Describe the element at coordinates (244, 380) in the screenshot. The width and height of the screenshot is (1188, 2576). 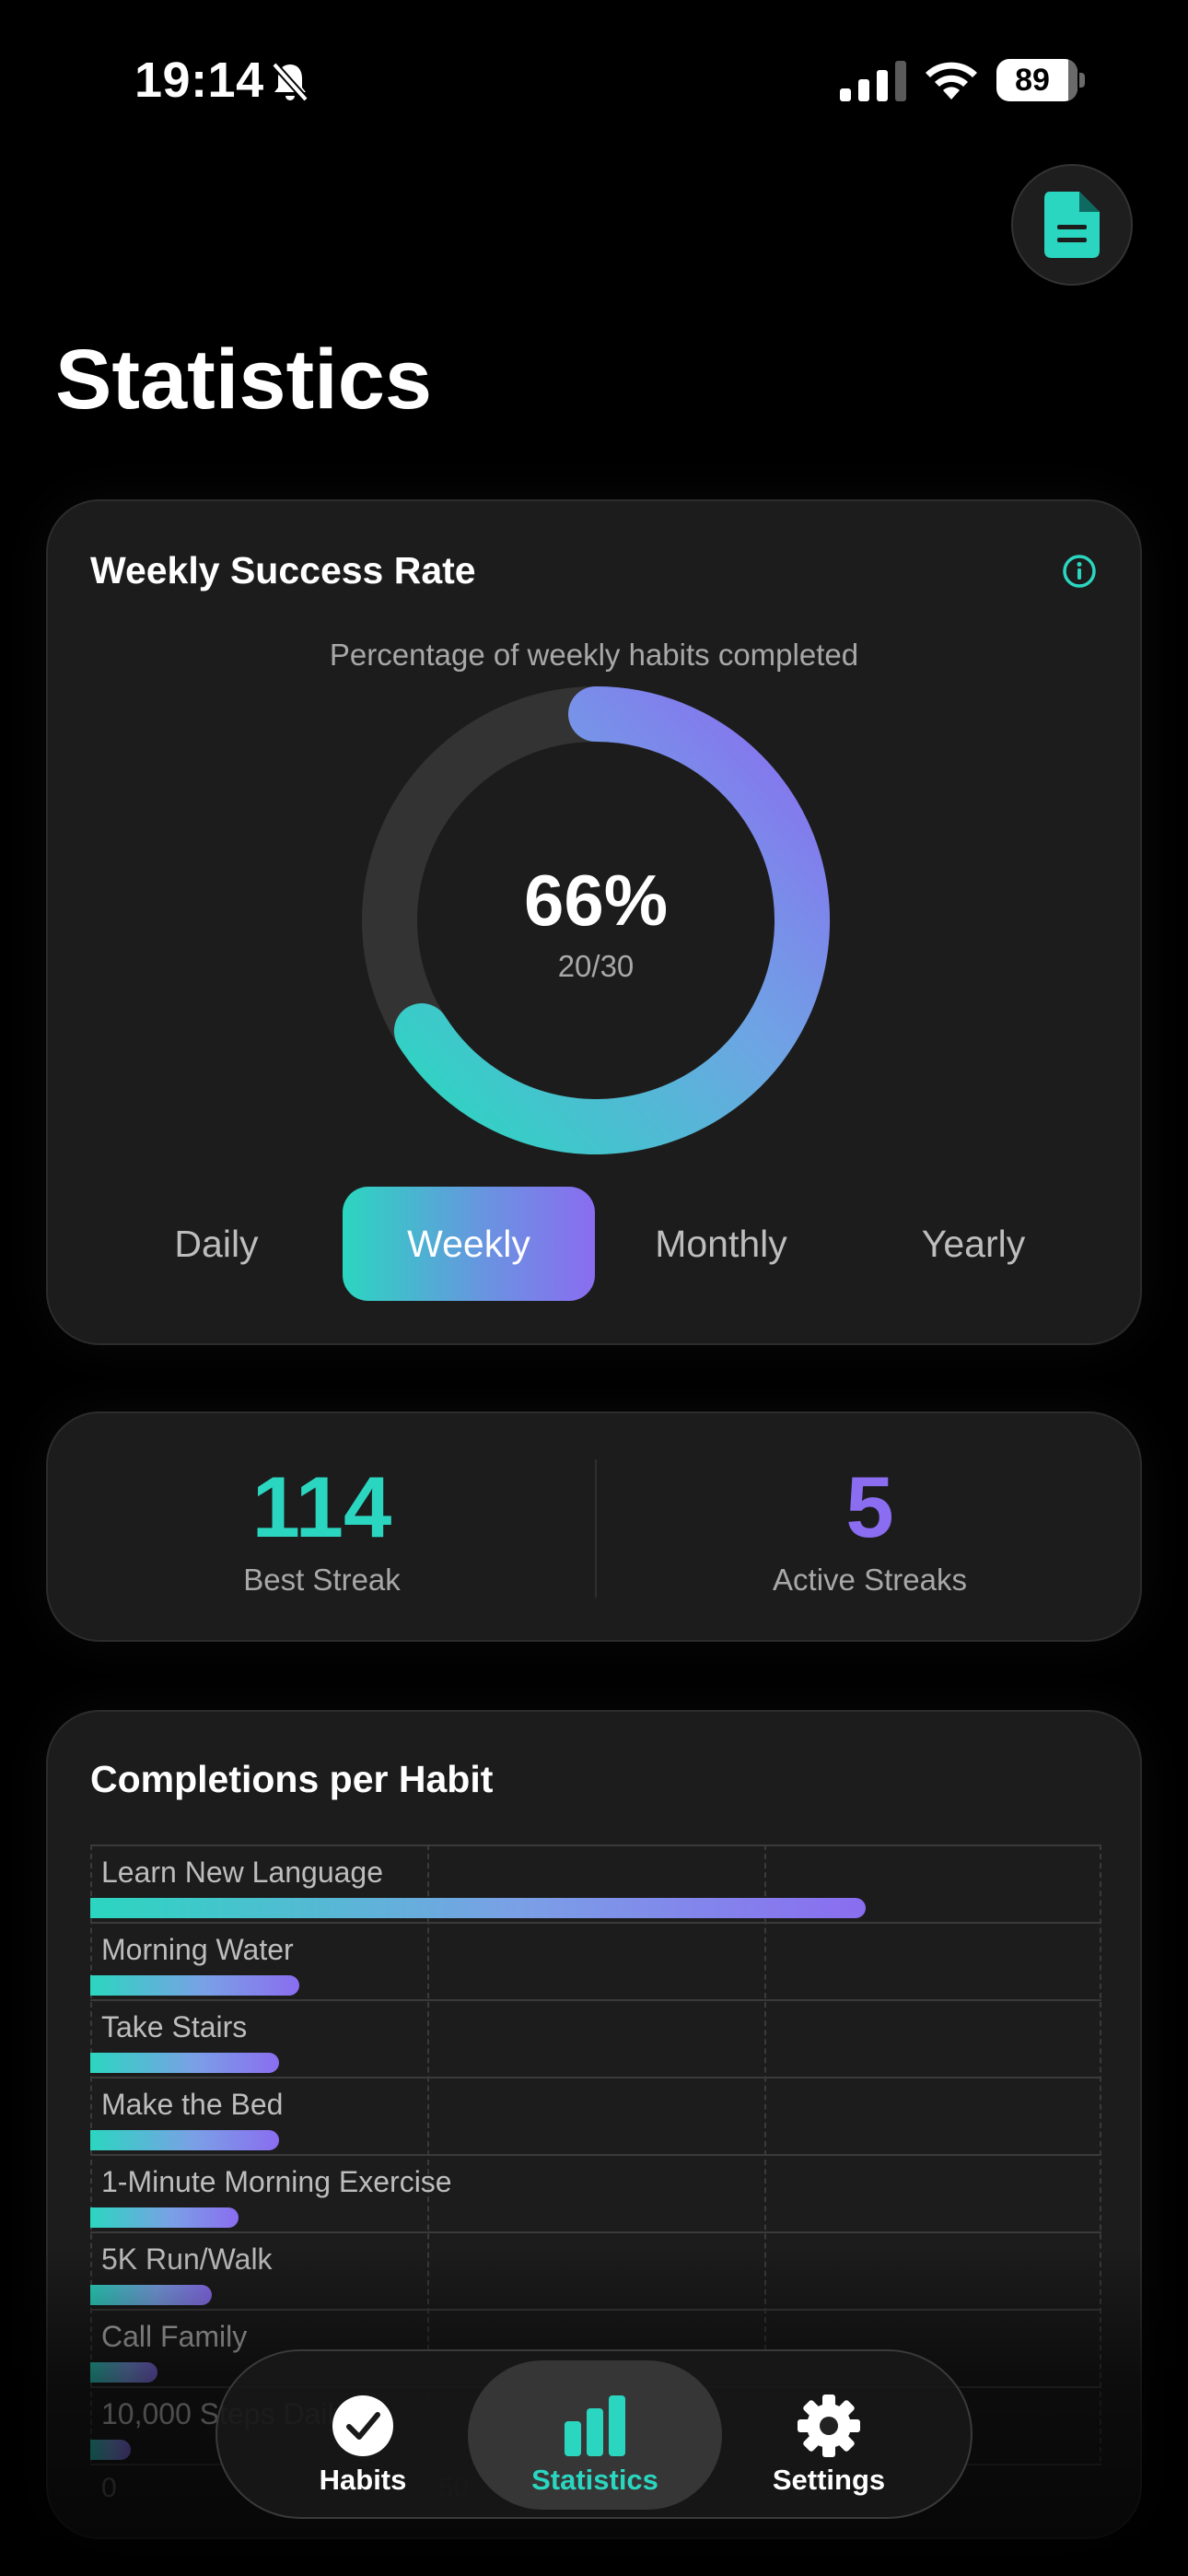
I see `page-title: Statistics` at that location.